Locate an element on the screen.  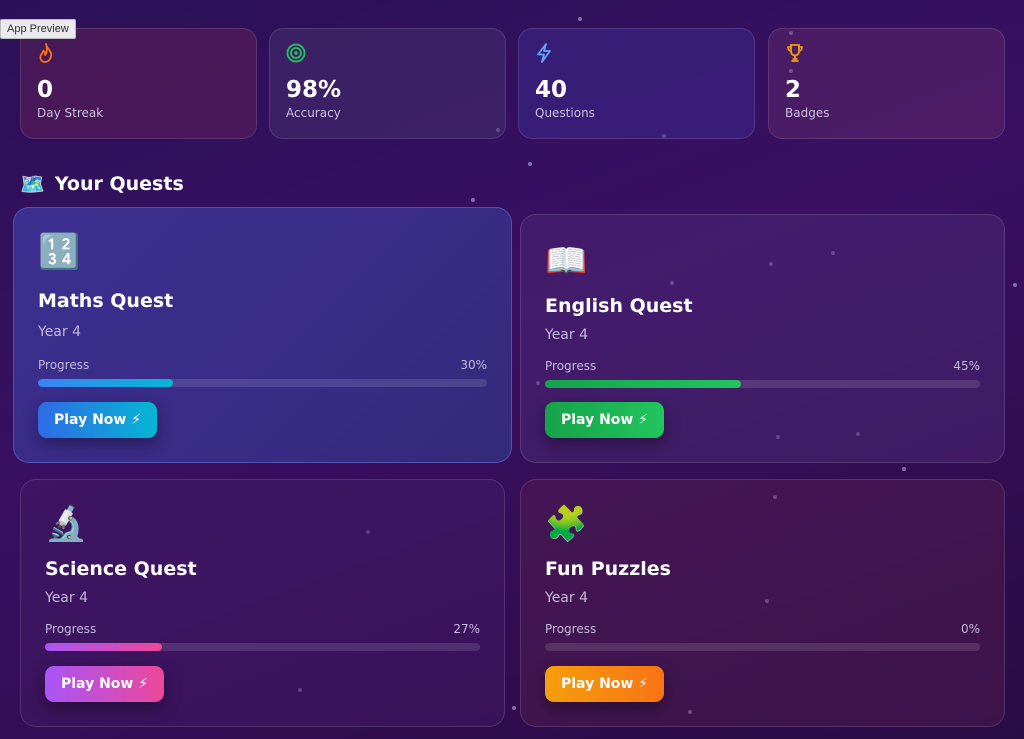
app-preview-label: App Preview is located at coordinates (38, 29).